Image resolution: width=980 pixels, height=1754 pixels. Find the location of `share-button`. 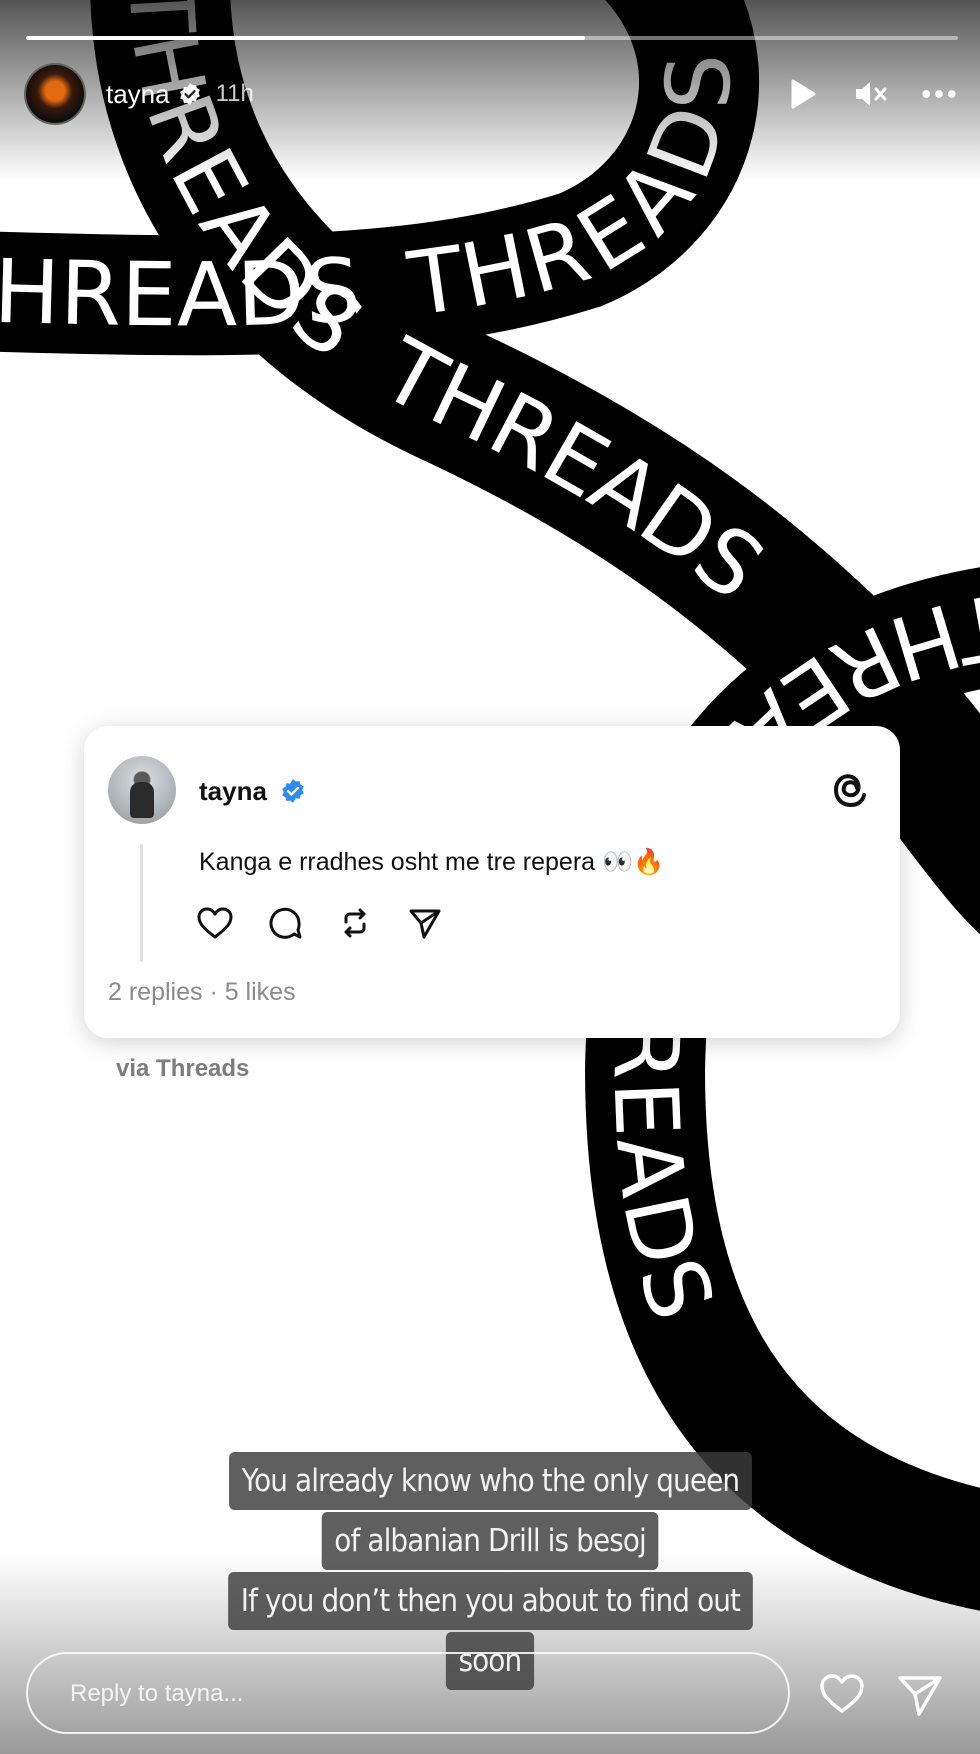

share-button is located at coordinates (425, 923).